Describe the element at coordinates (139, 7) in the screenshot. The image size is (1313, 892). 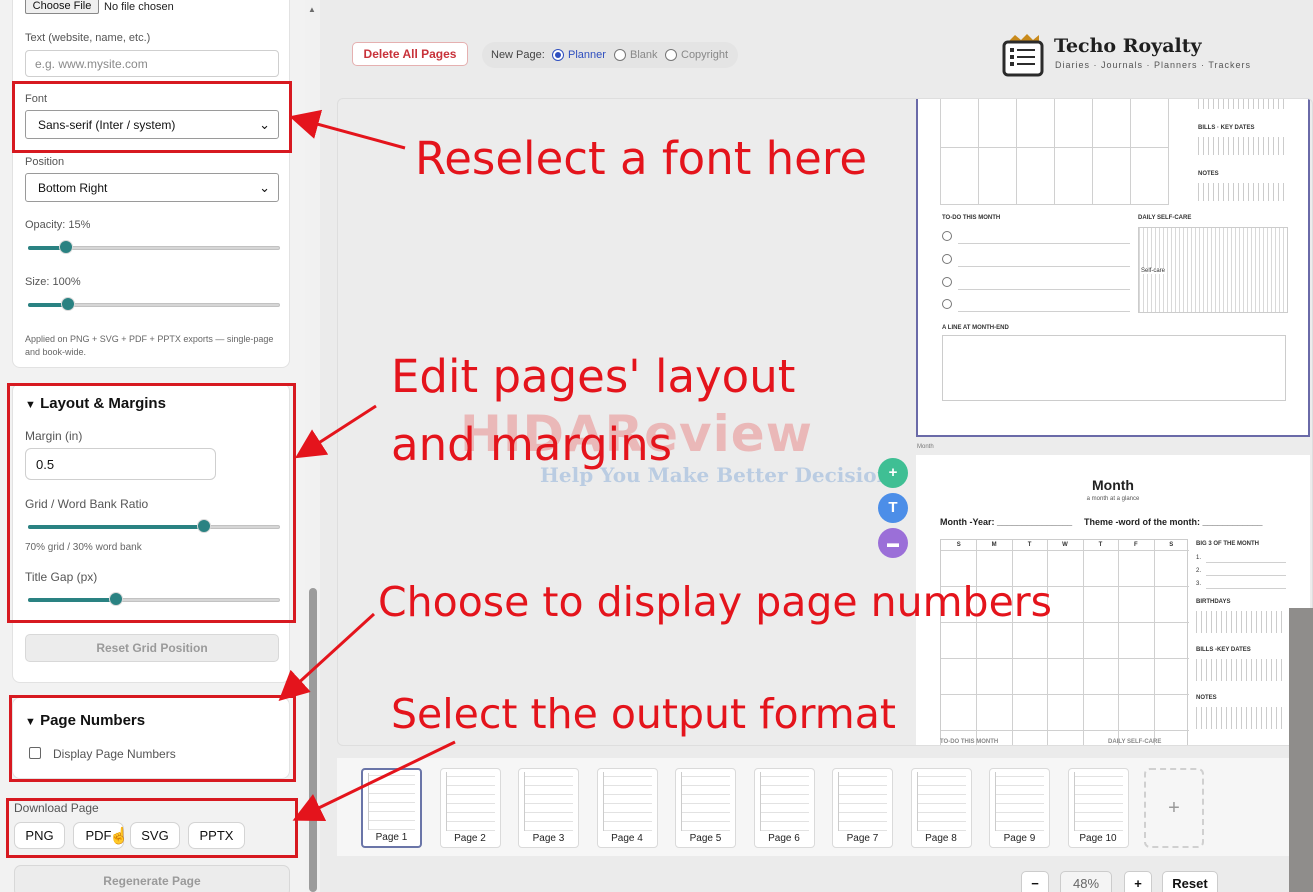
I see `file-status: No file chosen` at that location.